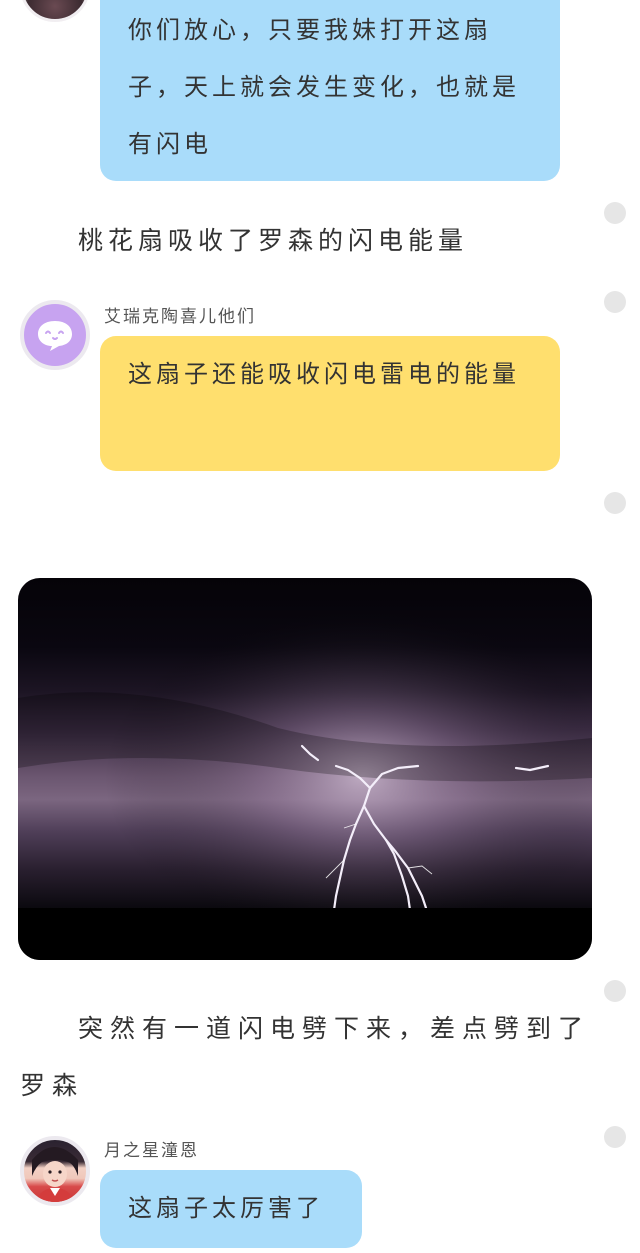 The image size is (640, 1253). Describe the element at coordinates (226, 1208) in the screenshot. I see `message-text: 这扇子太厉害了` at that location.